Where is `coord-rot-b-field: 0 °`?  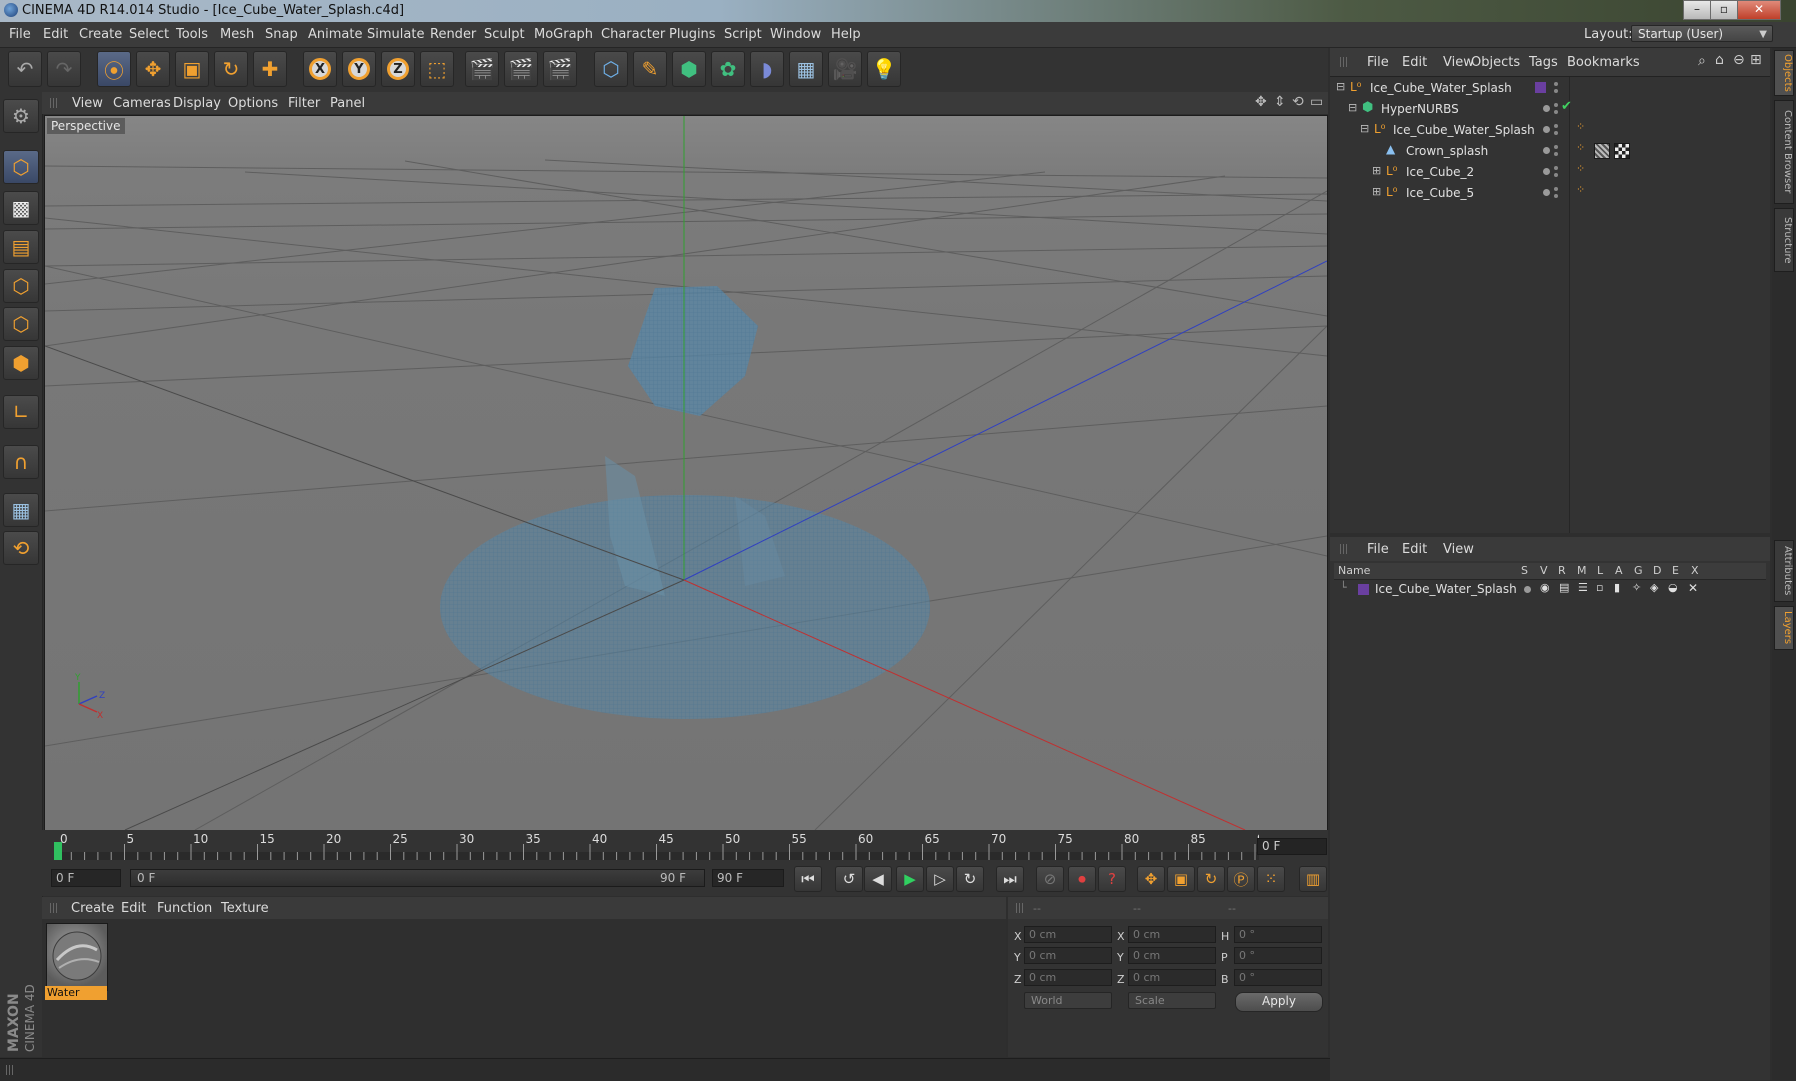
coord-rot-b-field: 0 ° is located at coordinates (1278, 977).